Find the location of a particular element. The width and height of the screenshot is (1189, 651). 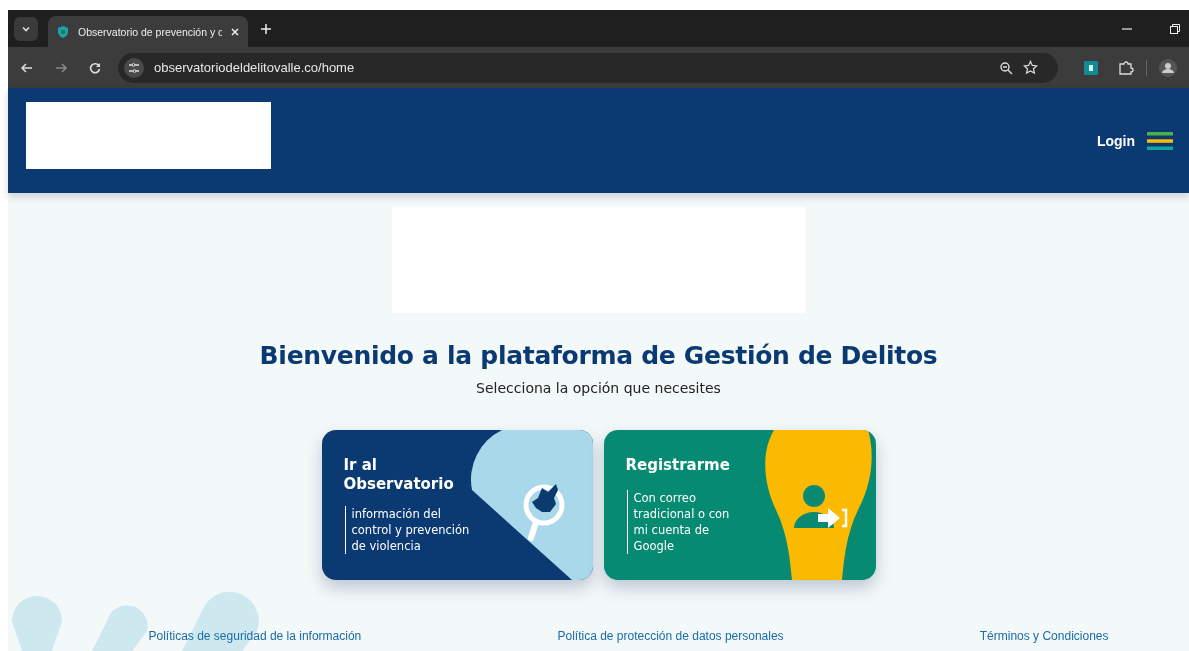

back-icon is located at coordinates (27, 67).